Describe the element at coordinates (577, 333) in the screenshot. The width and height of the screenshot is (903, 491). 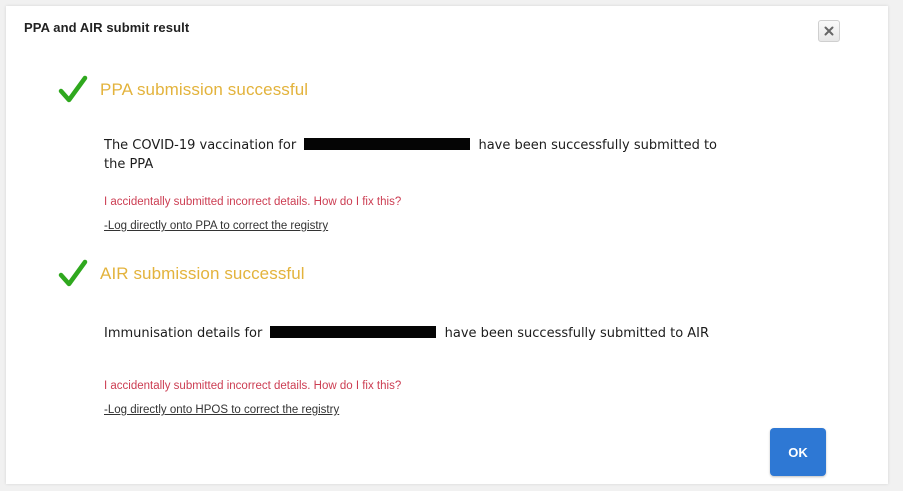
I see `air-message-suffix: have been successfully submitted to AIR` at that location.